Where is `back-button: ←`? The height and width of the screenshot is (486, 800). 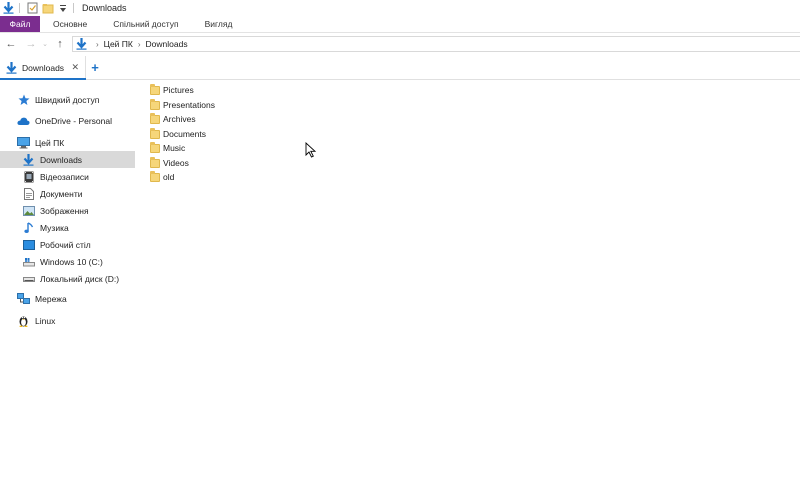 back-button: ← is located at coordinates (11, 44).